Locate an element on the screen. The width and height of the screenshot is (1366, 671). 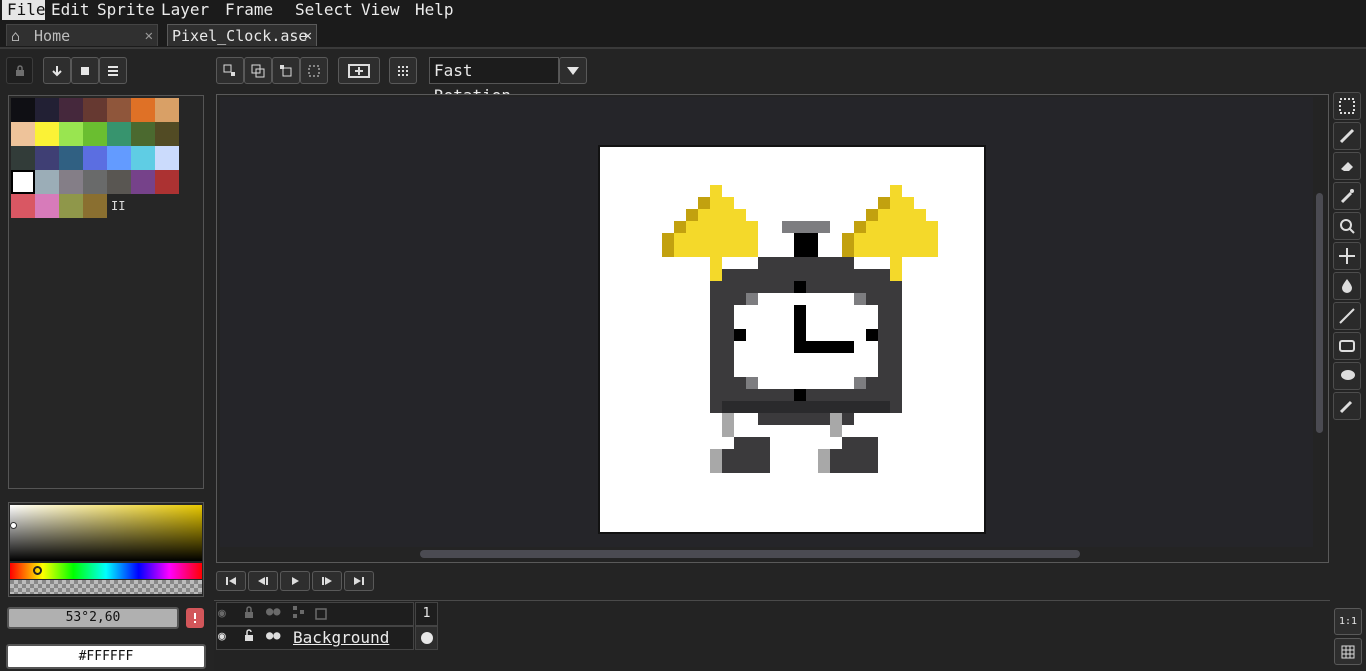
lasso-tool-icon is located at coordinates (1347, 376).